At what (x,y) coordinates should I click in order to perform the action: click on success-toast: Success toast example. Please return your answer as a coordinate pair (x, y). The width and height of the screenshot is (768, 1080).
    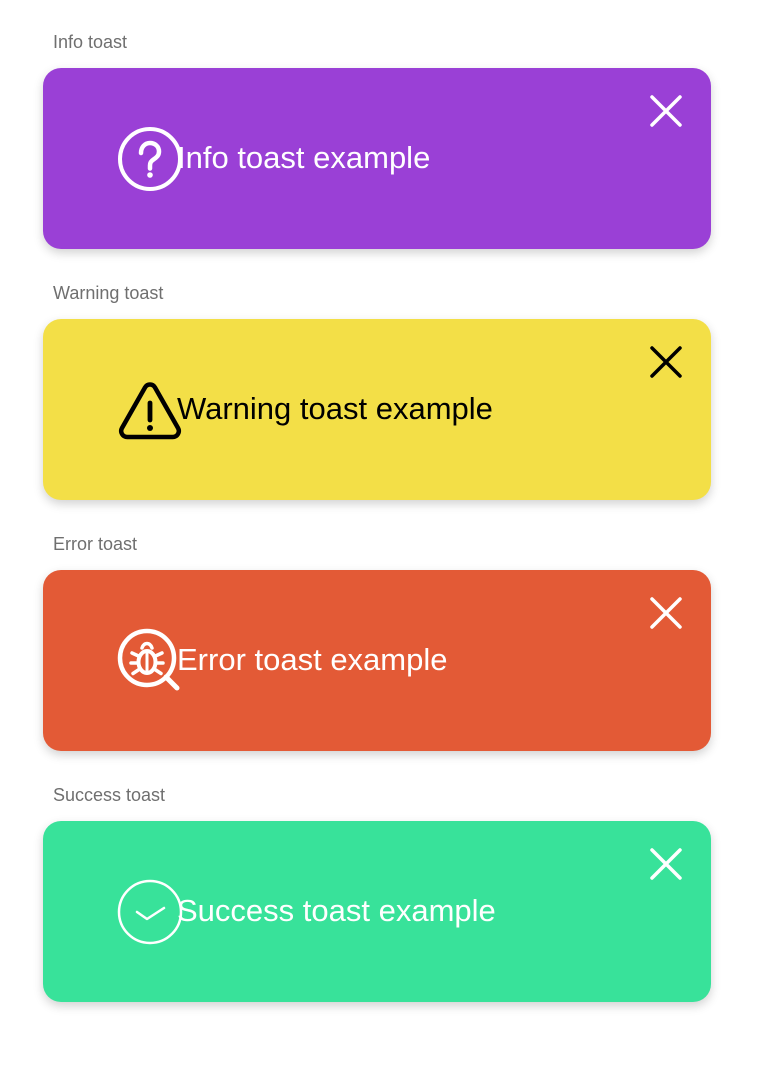
    Looking at the image, I should click on (377, 911).